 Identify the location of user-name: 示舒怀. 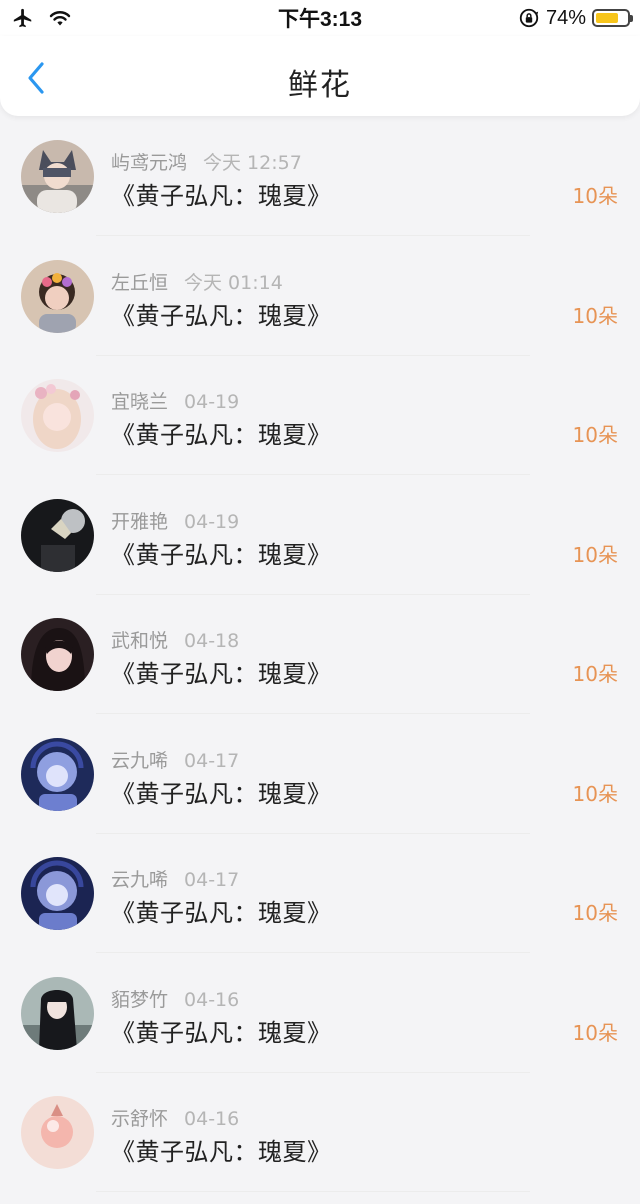
(139, 1119).